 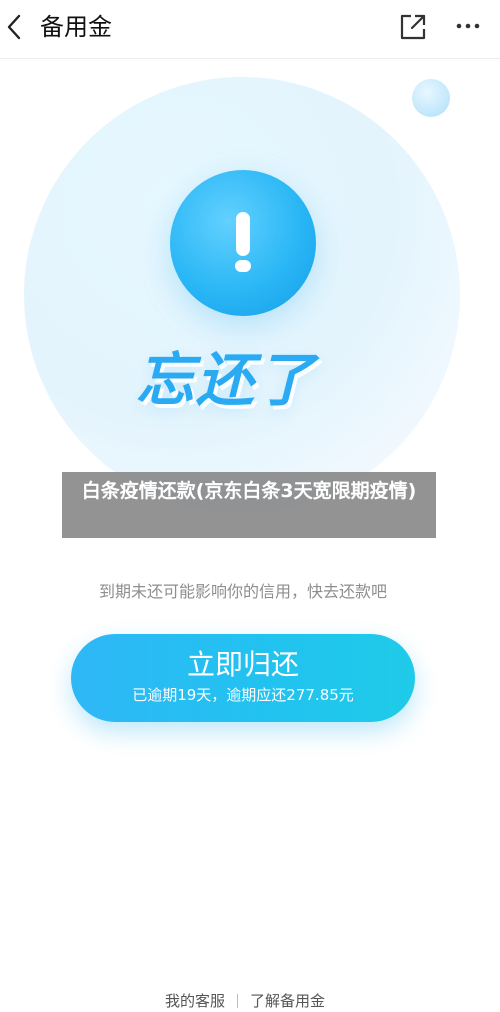 What do you see at coordinates (413, 27) in the screenshot?
I see `share-external-icon` at bounding box center [413, 27].